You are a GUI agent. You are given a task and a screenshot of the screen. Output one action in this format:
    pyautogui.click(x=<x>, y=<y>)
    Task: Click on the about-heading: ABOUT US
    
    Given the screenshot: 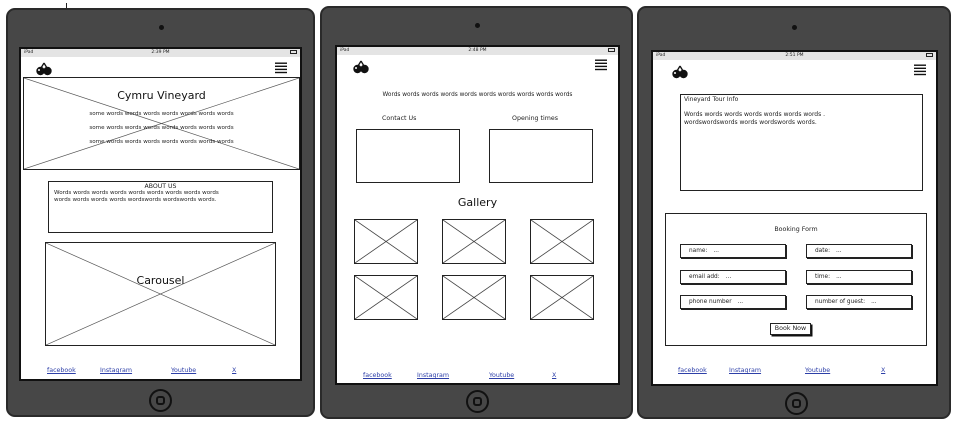 What is the action you would take?
    pyautogui.click(x=160, y=186)
    